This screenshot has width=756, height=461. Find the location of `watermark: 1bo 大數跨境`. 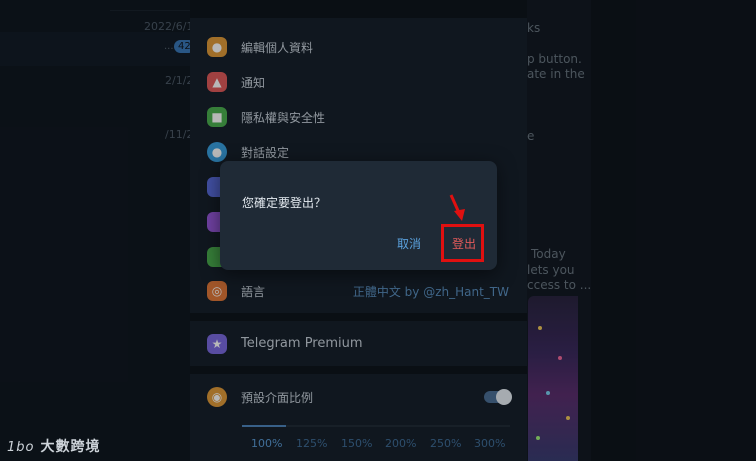

watermark: 1bo 大數跨境 is located at coordinates (53, 446).